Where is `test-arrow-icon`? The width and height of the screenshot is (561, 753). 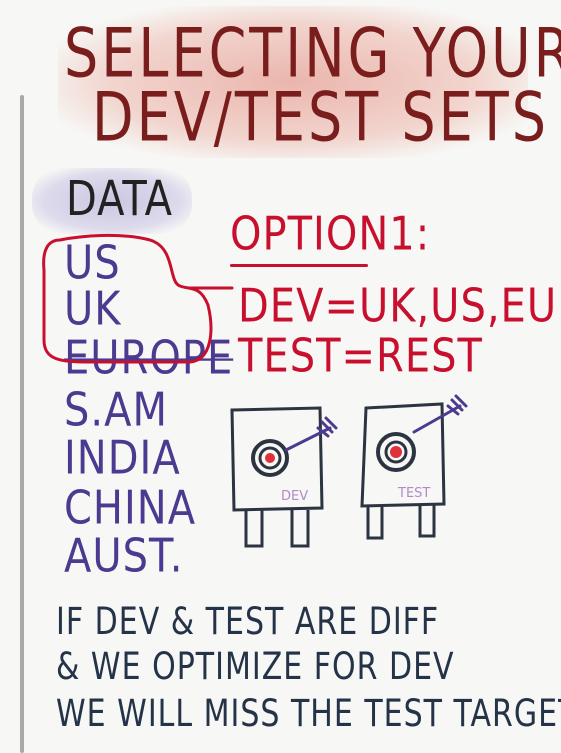
test-arrow-icon is located at coordinates (440, 414).